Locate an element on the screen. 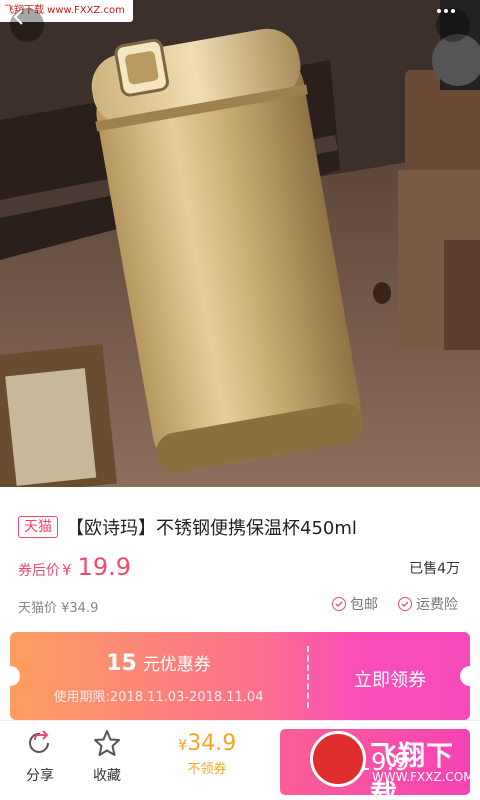 The height and width of the screenshot is (800, 480). no-coupon-label: 不领券 is located at coordinates (207, 769).